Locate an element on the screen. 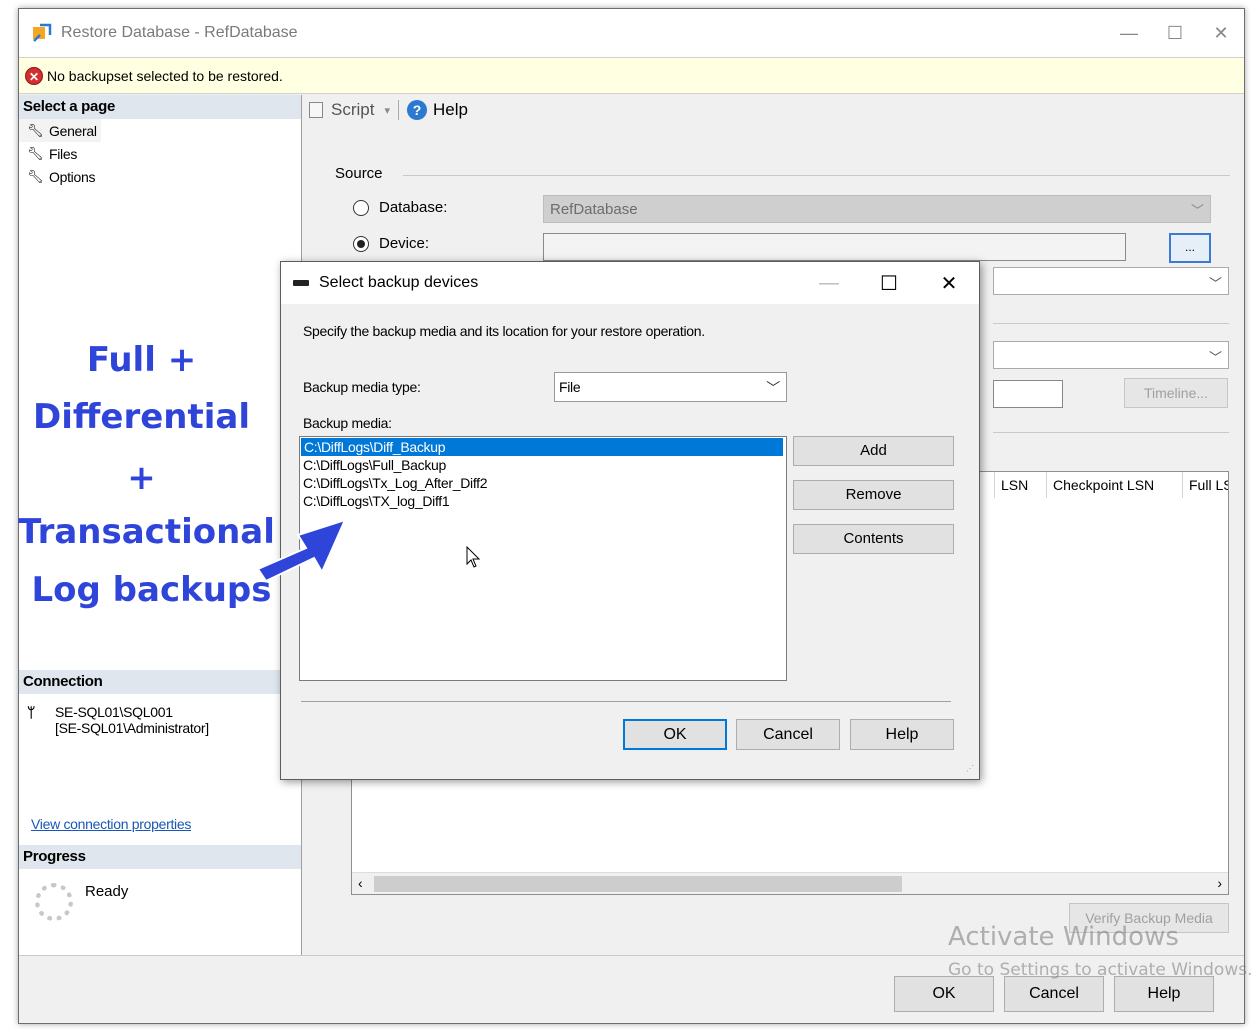  help-icon: ? is located at coordinates (417, 110).